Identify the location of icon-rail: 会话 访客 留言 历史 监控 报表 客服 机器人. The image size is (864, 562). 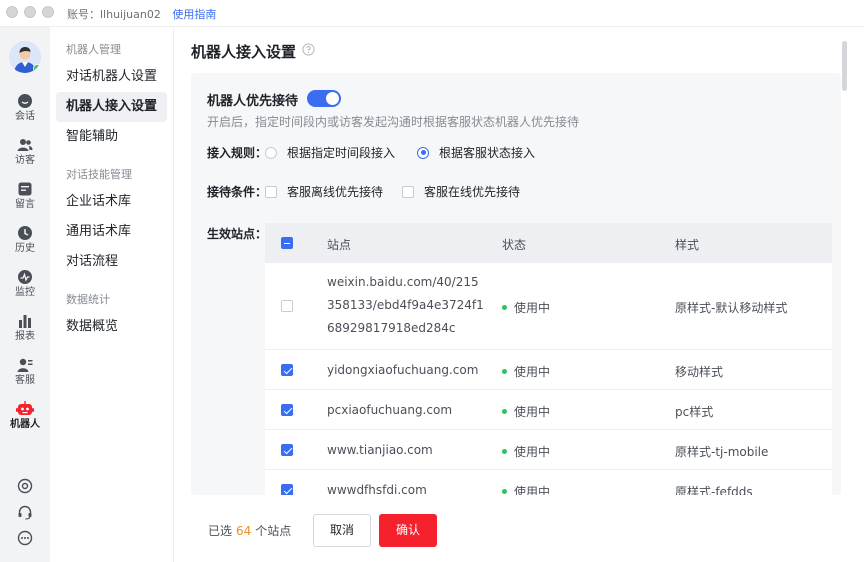
(25, 294).